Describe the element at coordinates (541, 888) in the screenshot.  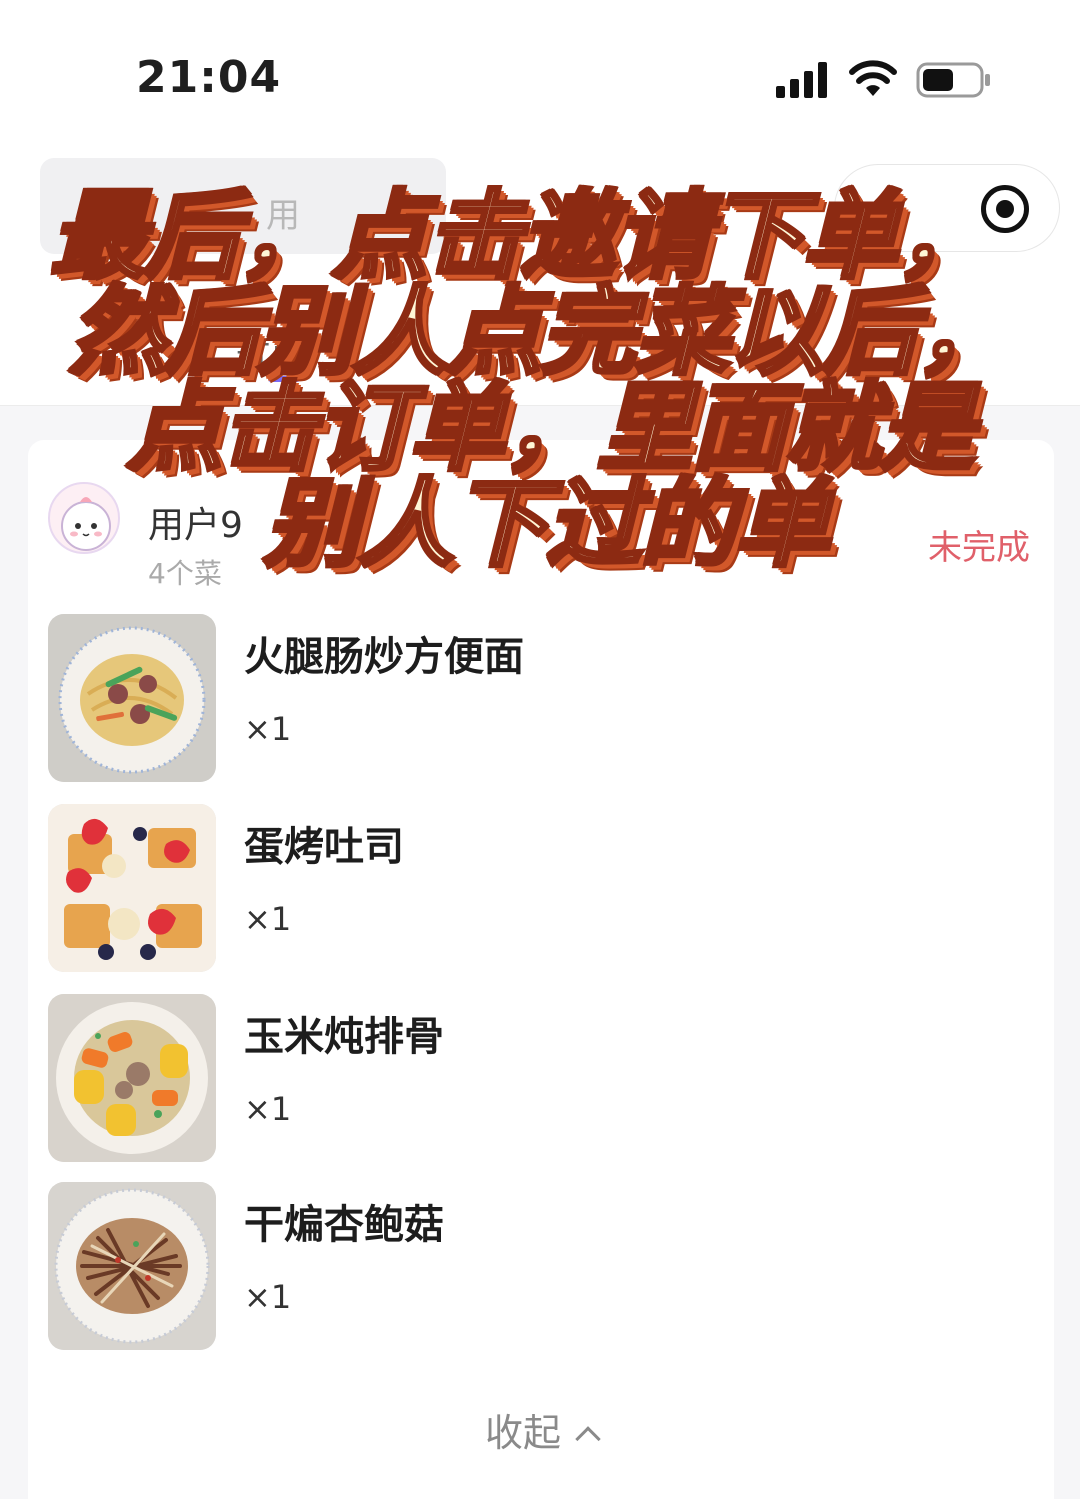
I see `list-item: 蛋烤吐司 ×1` at that location.